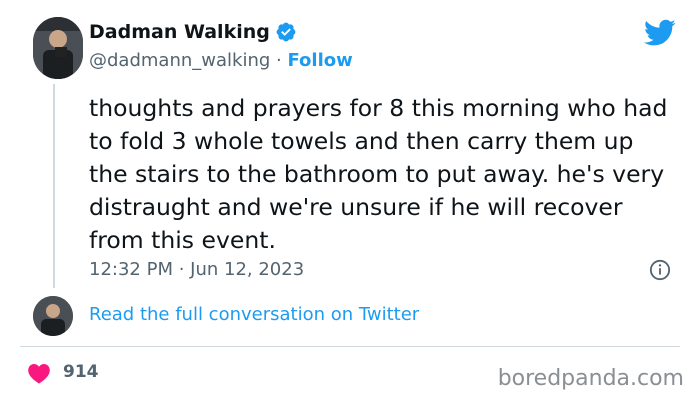 The image size is (700, 400). I want to click on thread-line, so click(54, 186).